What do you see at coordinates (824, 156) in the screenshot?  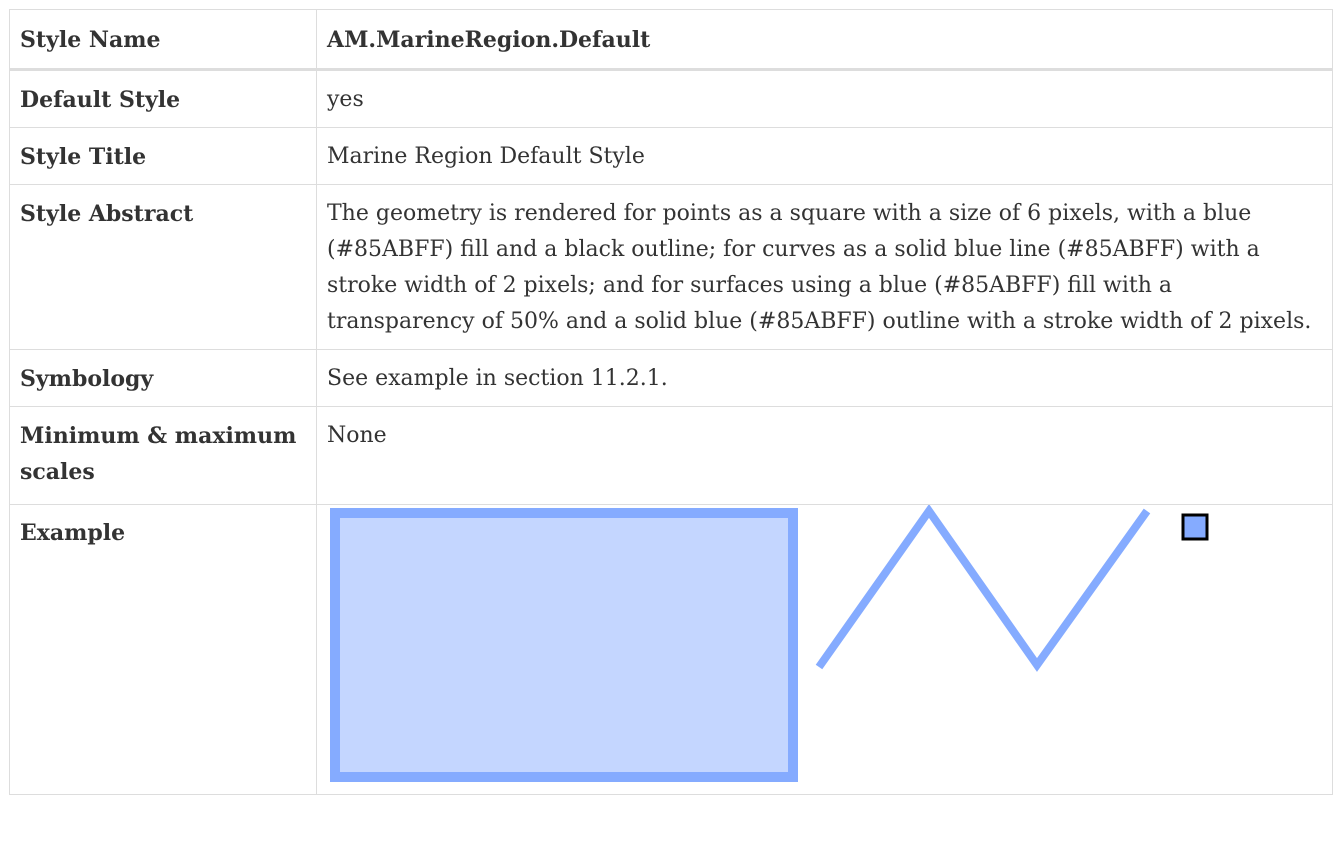 I see `style-title-value: Marine Region Default Style` at bounding box center [824, 156].